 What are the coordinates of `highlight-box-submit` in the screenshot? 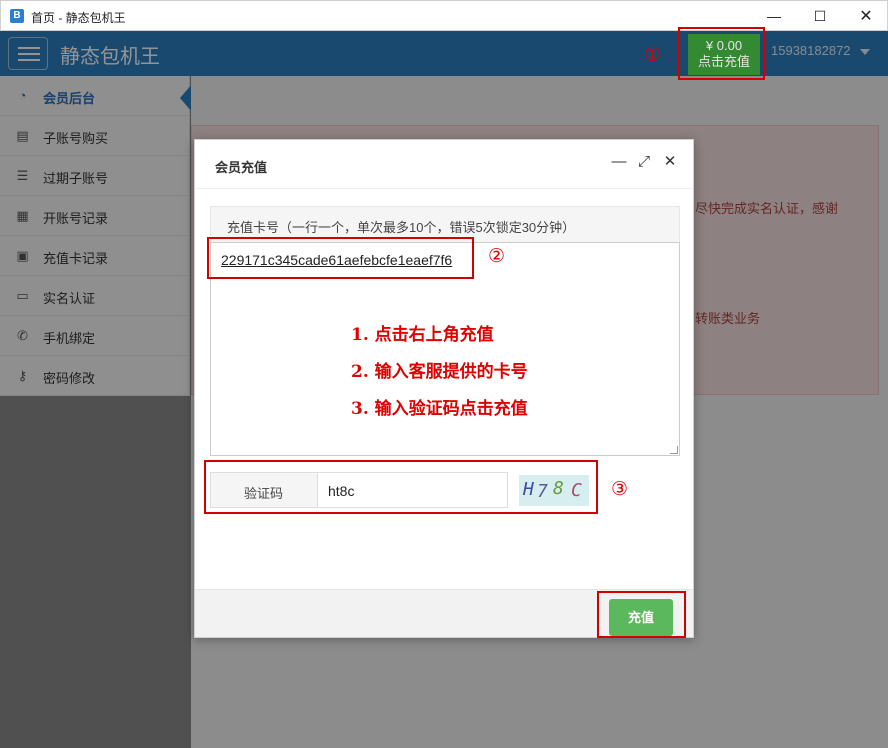 It's located at (641, 614).